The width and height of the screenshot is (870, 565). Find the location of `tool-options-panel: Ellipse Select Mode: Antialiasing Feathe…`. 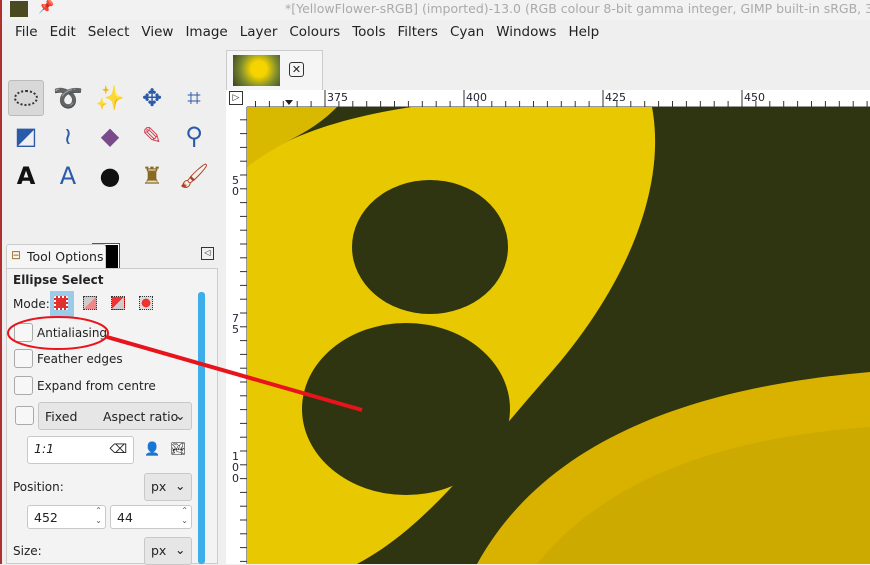

tool-options-panel: Ellipse Select Mode: Antialiasing Feathe… is located at coordinates (112, 416).